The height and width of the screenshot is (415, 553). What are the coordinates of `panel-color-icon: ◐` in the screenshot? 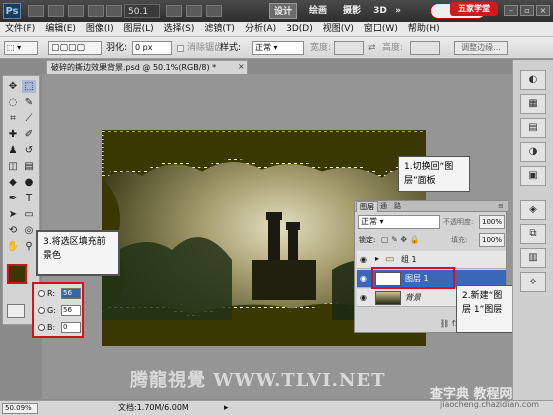 It's located at (533, 80).